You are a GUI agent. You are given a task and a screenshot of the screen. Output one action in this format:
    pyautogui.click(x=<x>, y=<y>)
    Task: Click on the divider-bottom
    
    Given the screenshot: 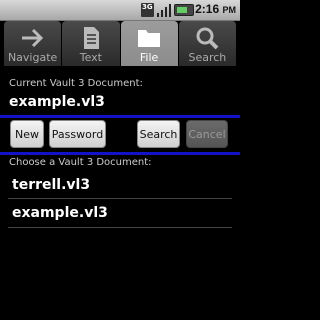 What is the action you would take?
    pyautogui.click(x=120, y=153)
    